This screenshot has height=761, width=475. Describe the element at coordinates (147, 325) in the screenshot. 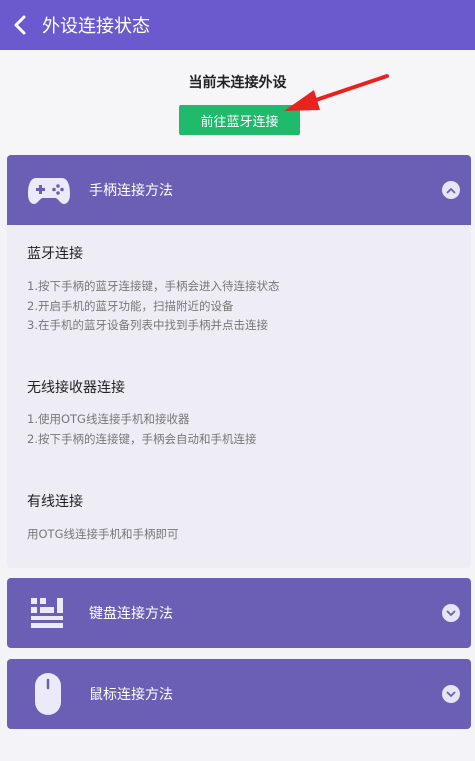

I see `step-text: 3.在手机的蓝牙设备列表中找到手柄并点击连接` at that location.